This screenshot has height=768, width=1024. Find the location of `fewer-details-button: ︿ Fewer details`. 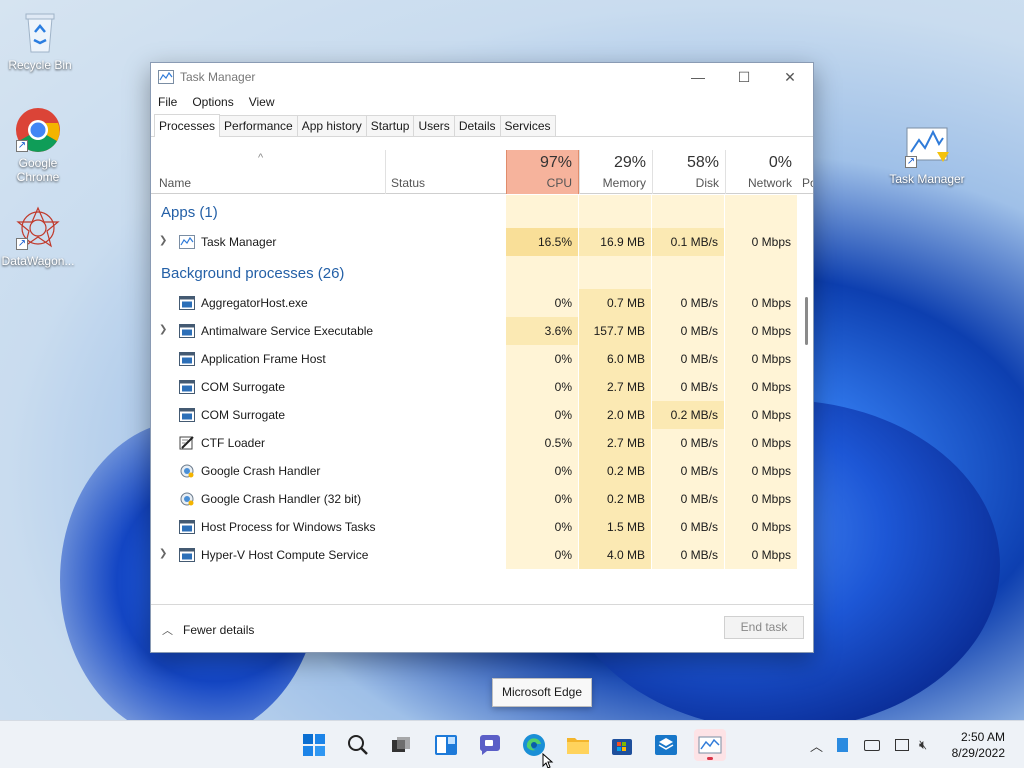

fewer-details-button: ︿ Fewer details is located at coordinates (208, 630).